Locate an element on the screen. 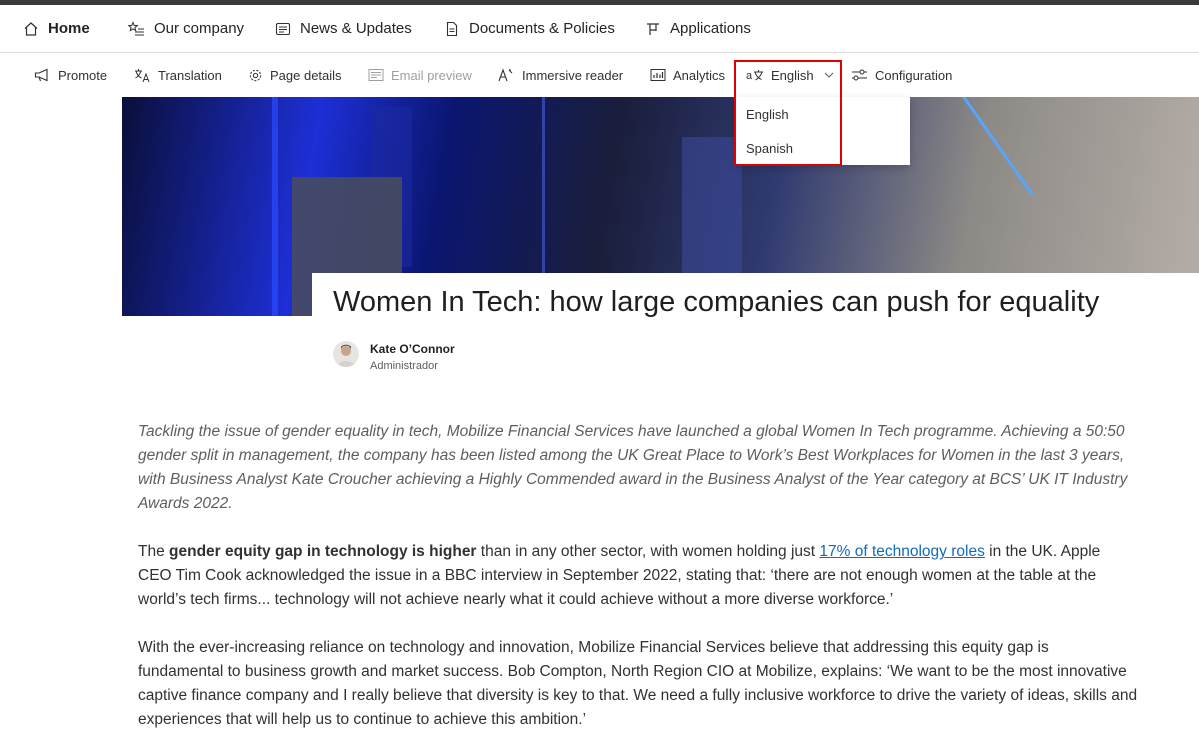 The height and width of the screenshot is (748, 1199). nav-documents-label: Documents & Policies is located at coordinates (542, 28).